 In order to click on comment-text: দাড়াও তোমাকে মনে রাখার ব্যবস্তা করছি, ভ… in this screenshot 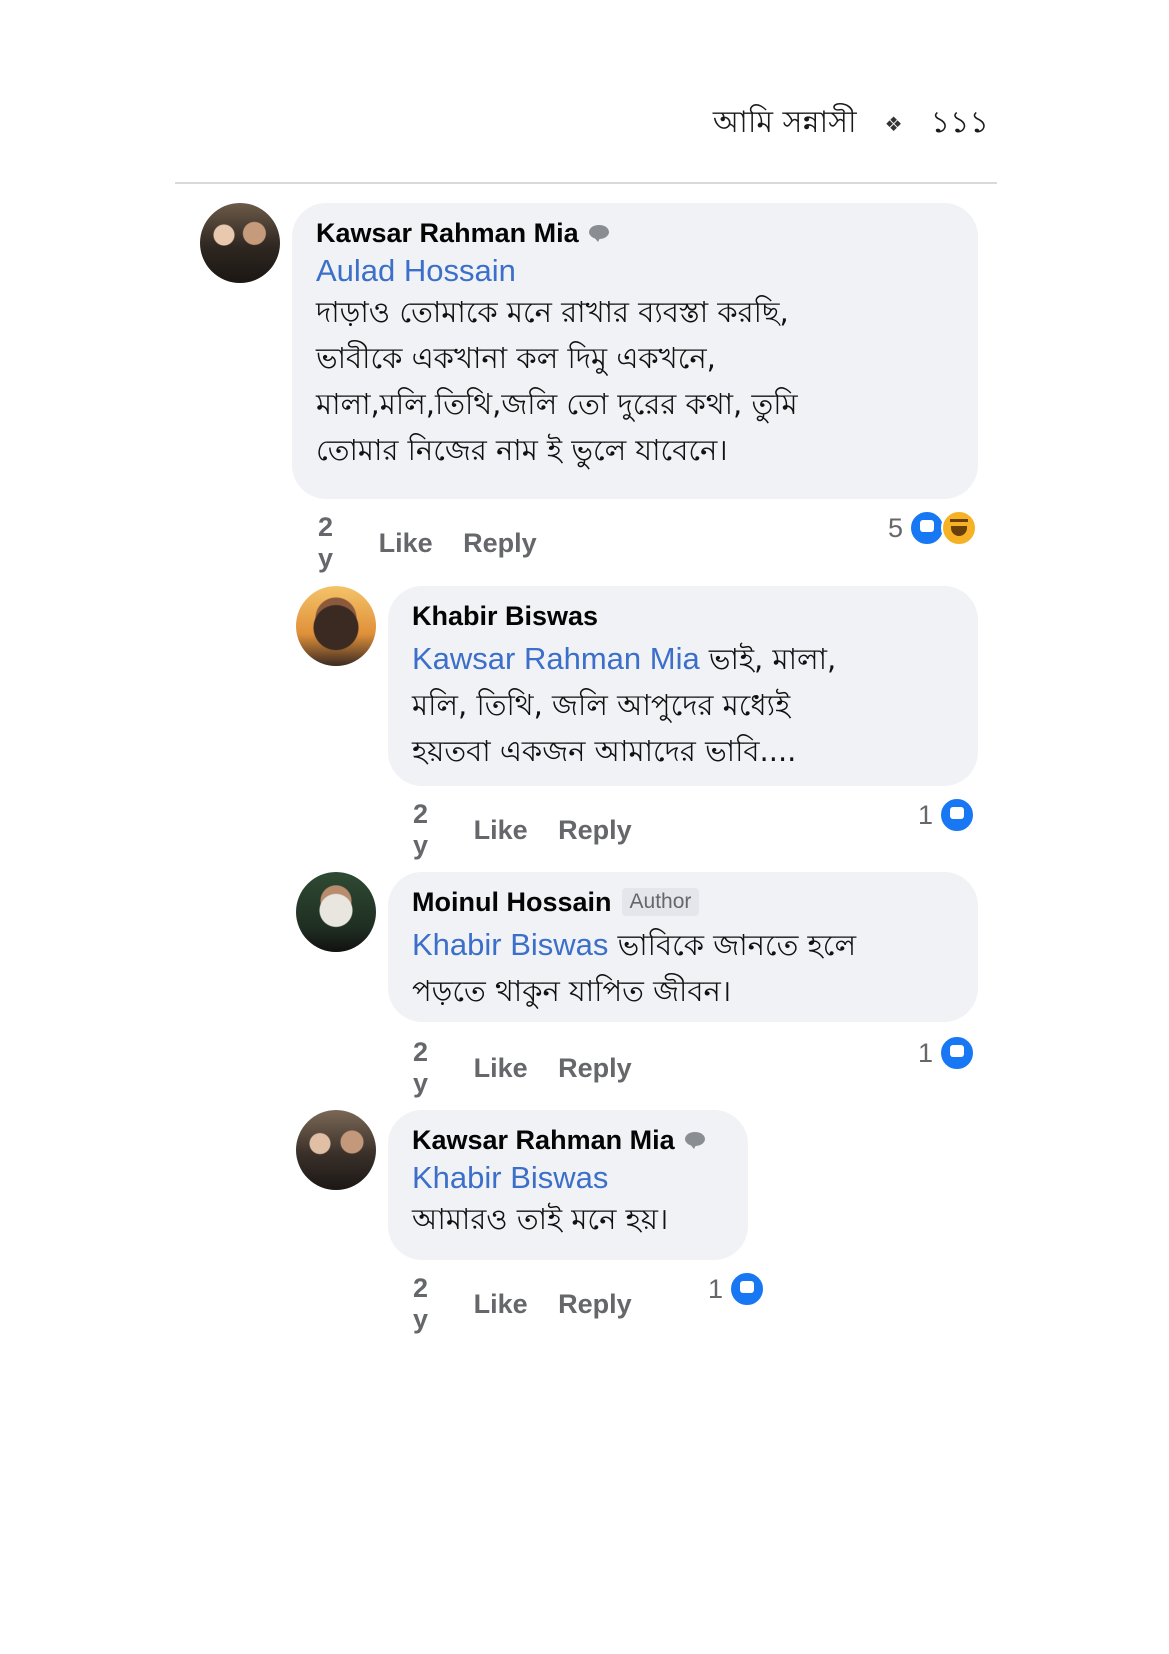, I will do `click(635, 381)`.